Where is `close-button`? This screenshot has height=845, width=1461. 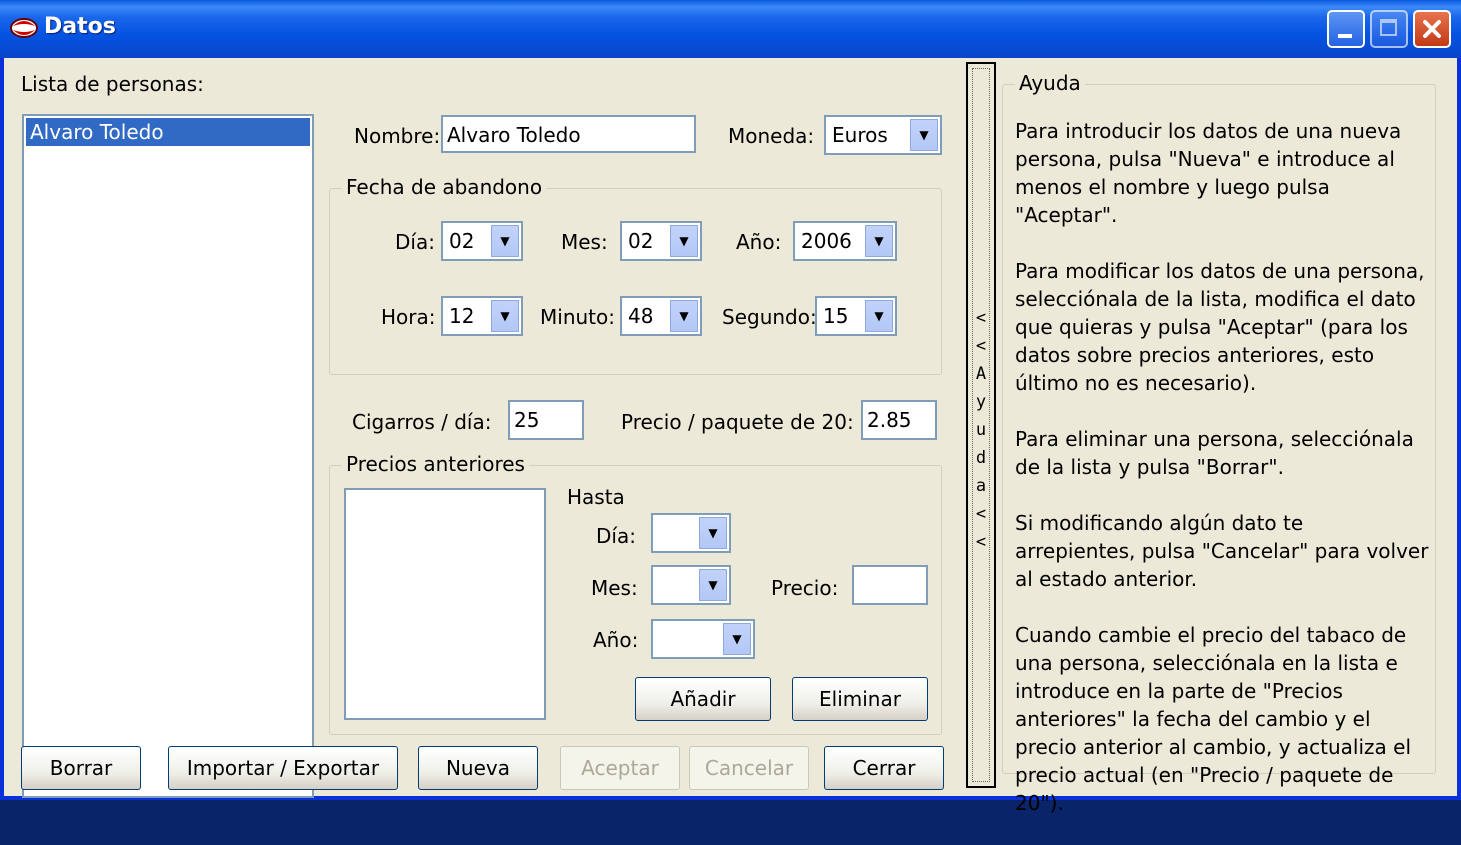 close-button is located at coordinates (1432, 29).